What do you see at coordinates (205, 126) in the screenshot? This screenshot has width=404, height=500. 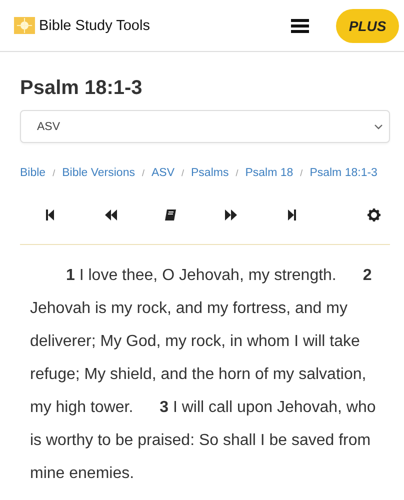 I see `version-select: ASV` at bounding box center [205, 126].